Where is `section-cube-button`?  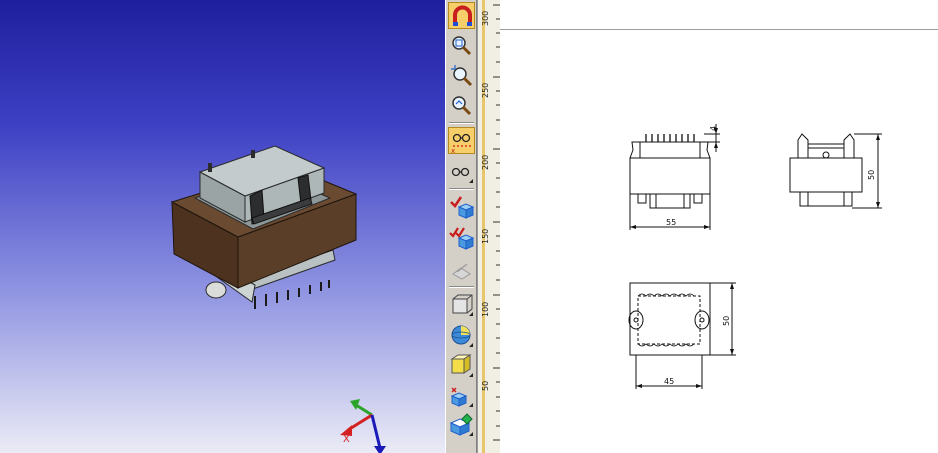
section-cube-button is located at coordinates (461, 395).